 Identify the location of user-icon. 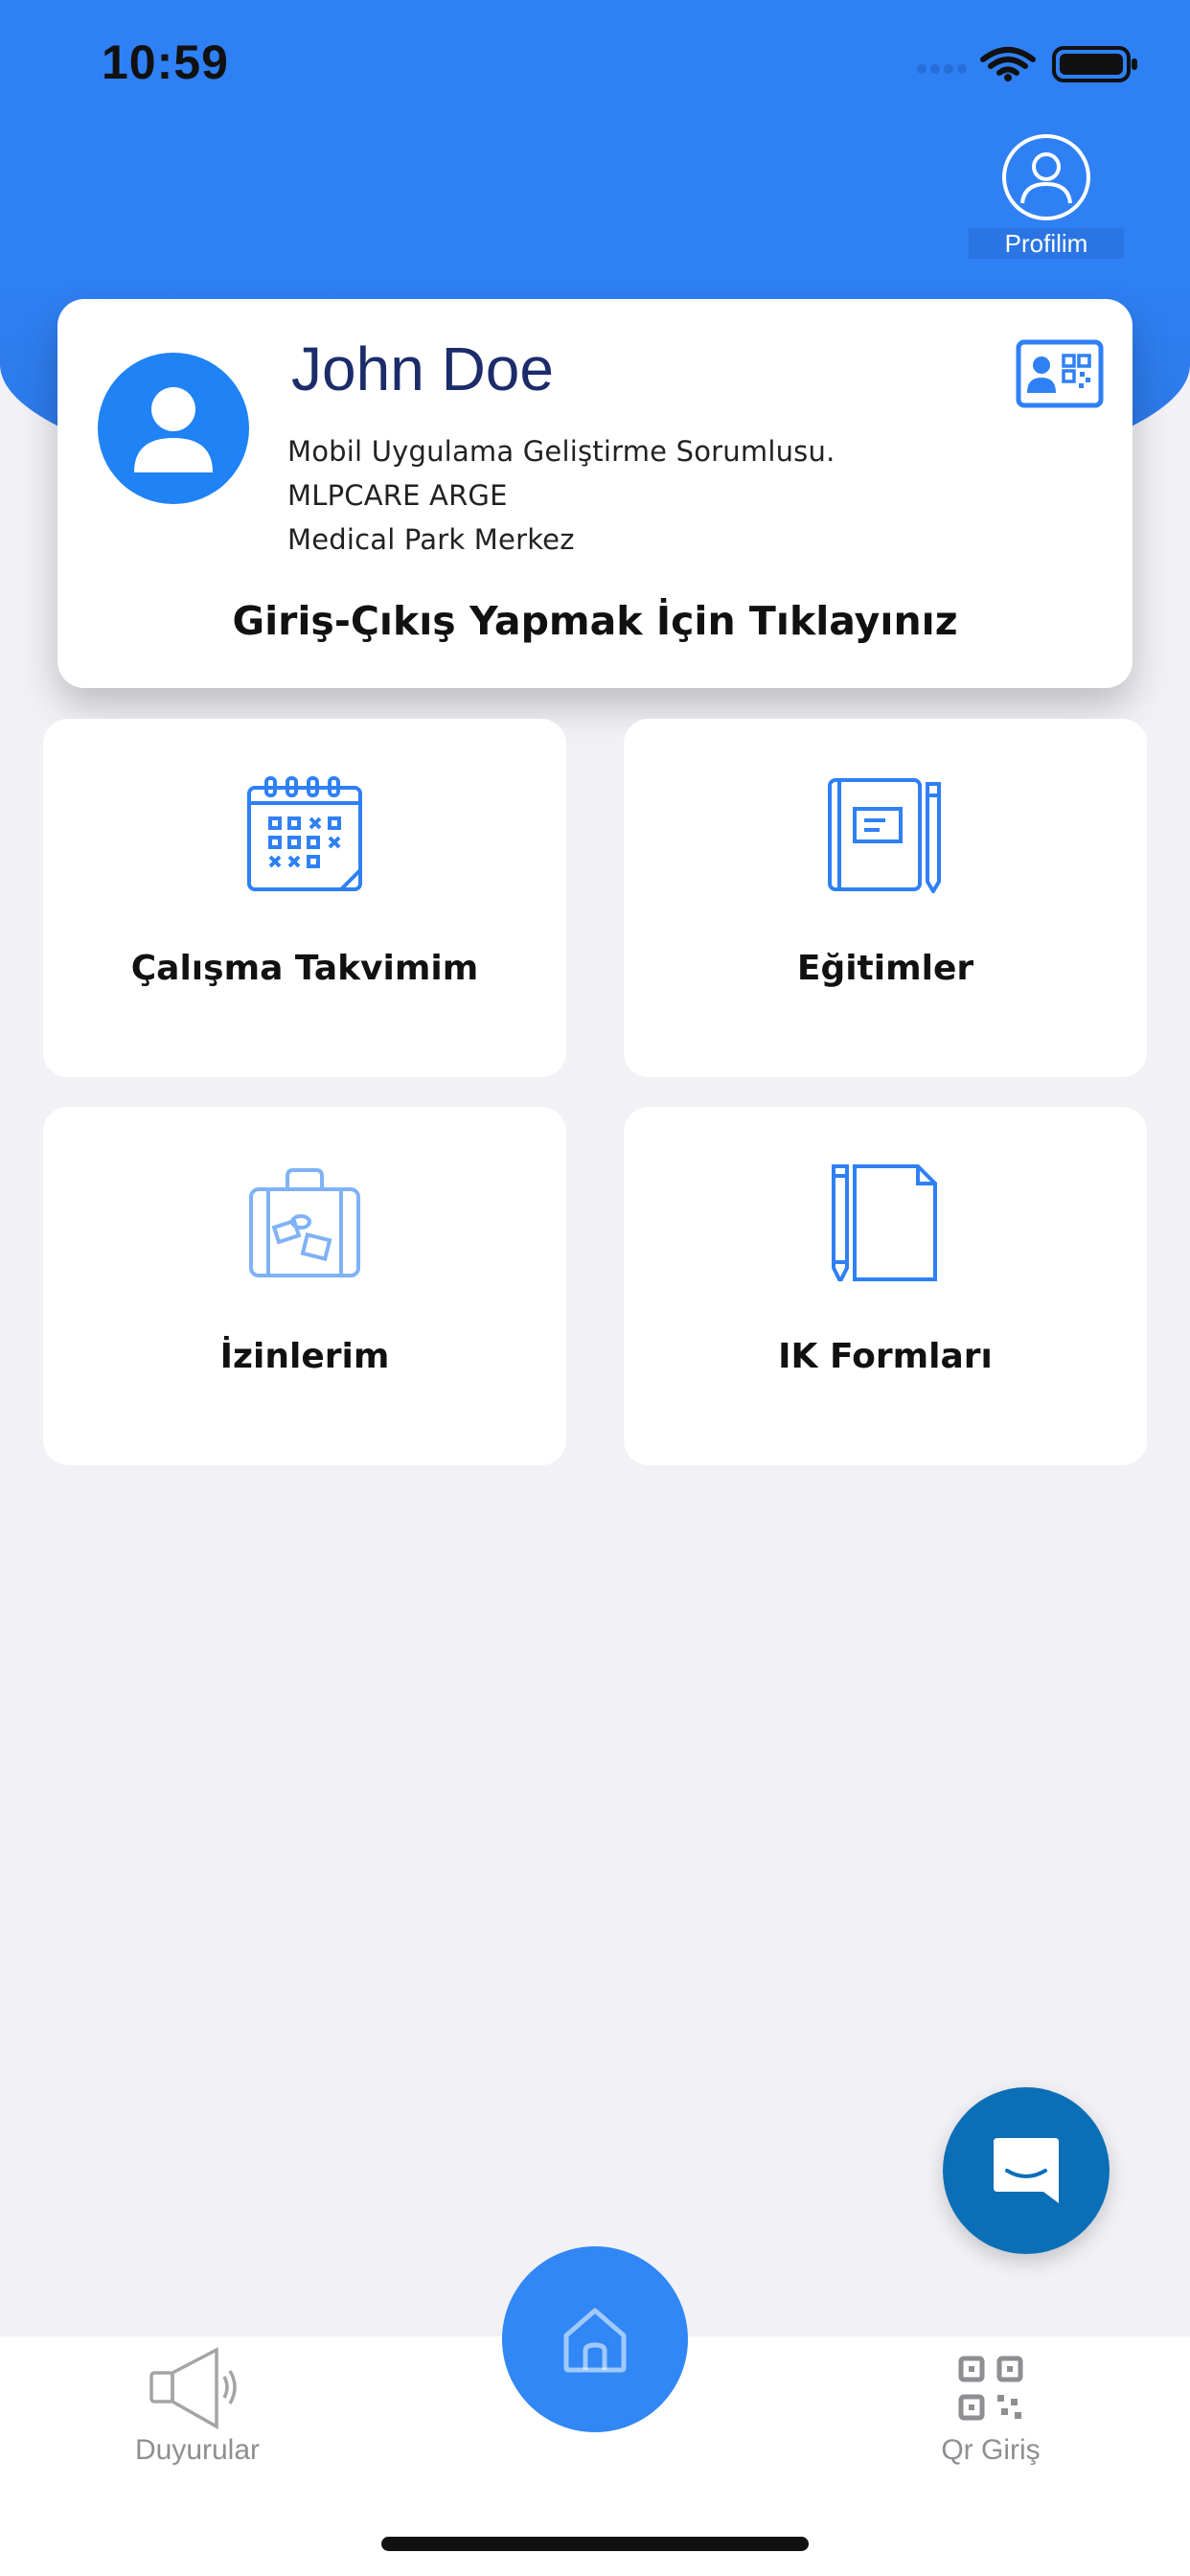
(174, 429).